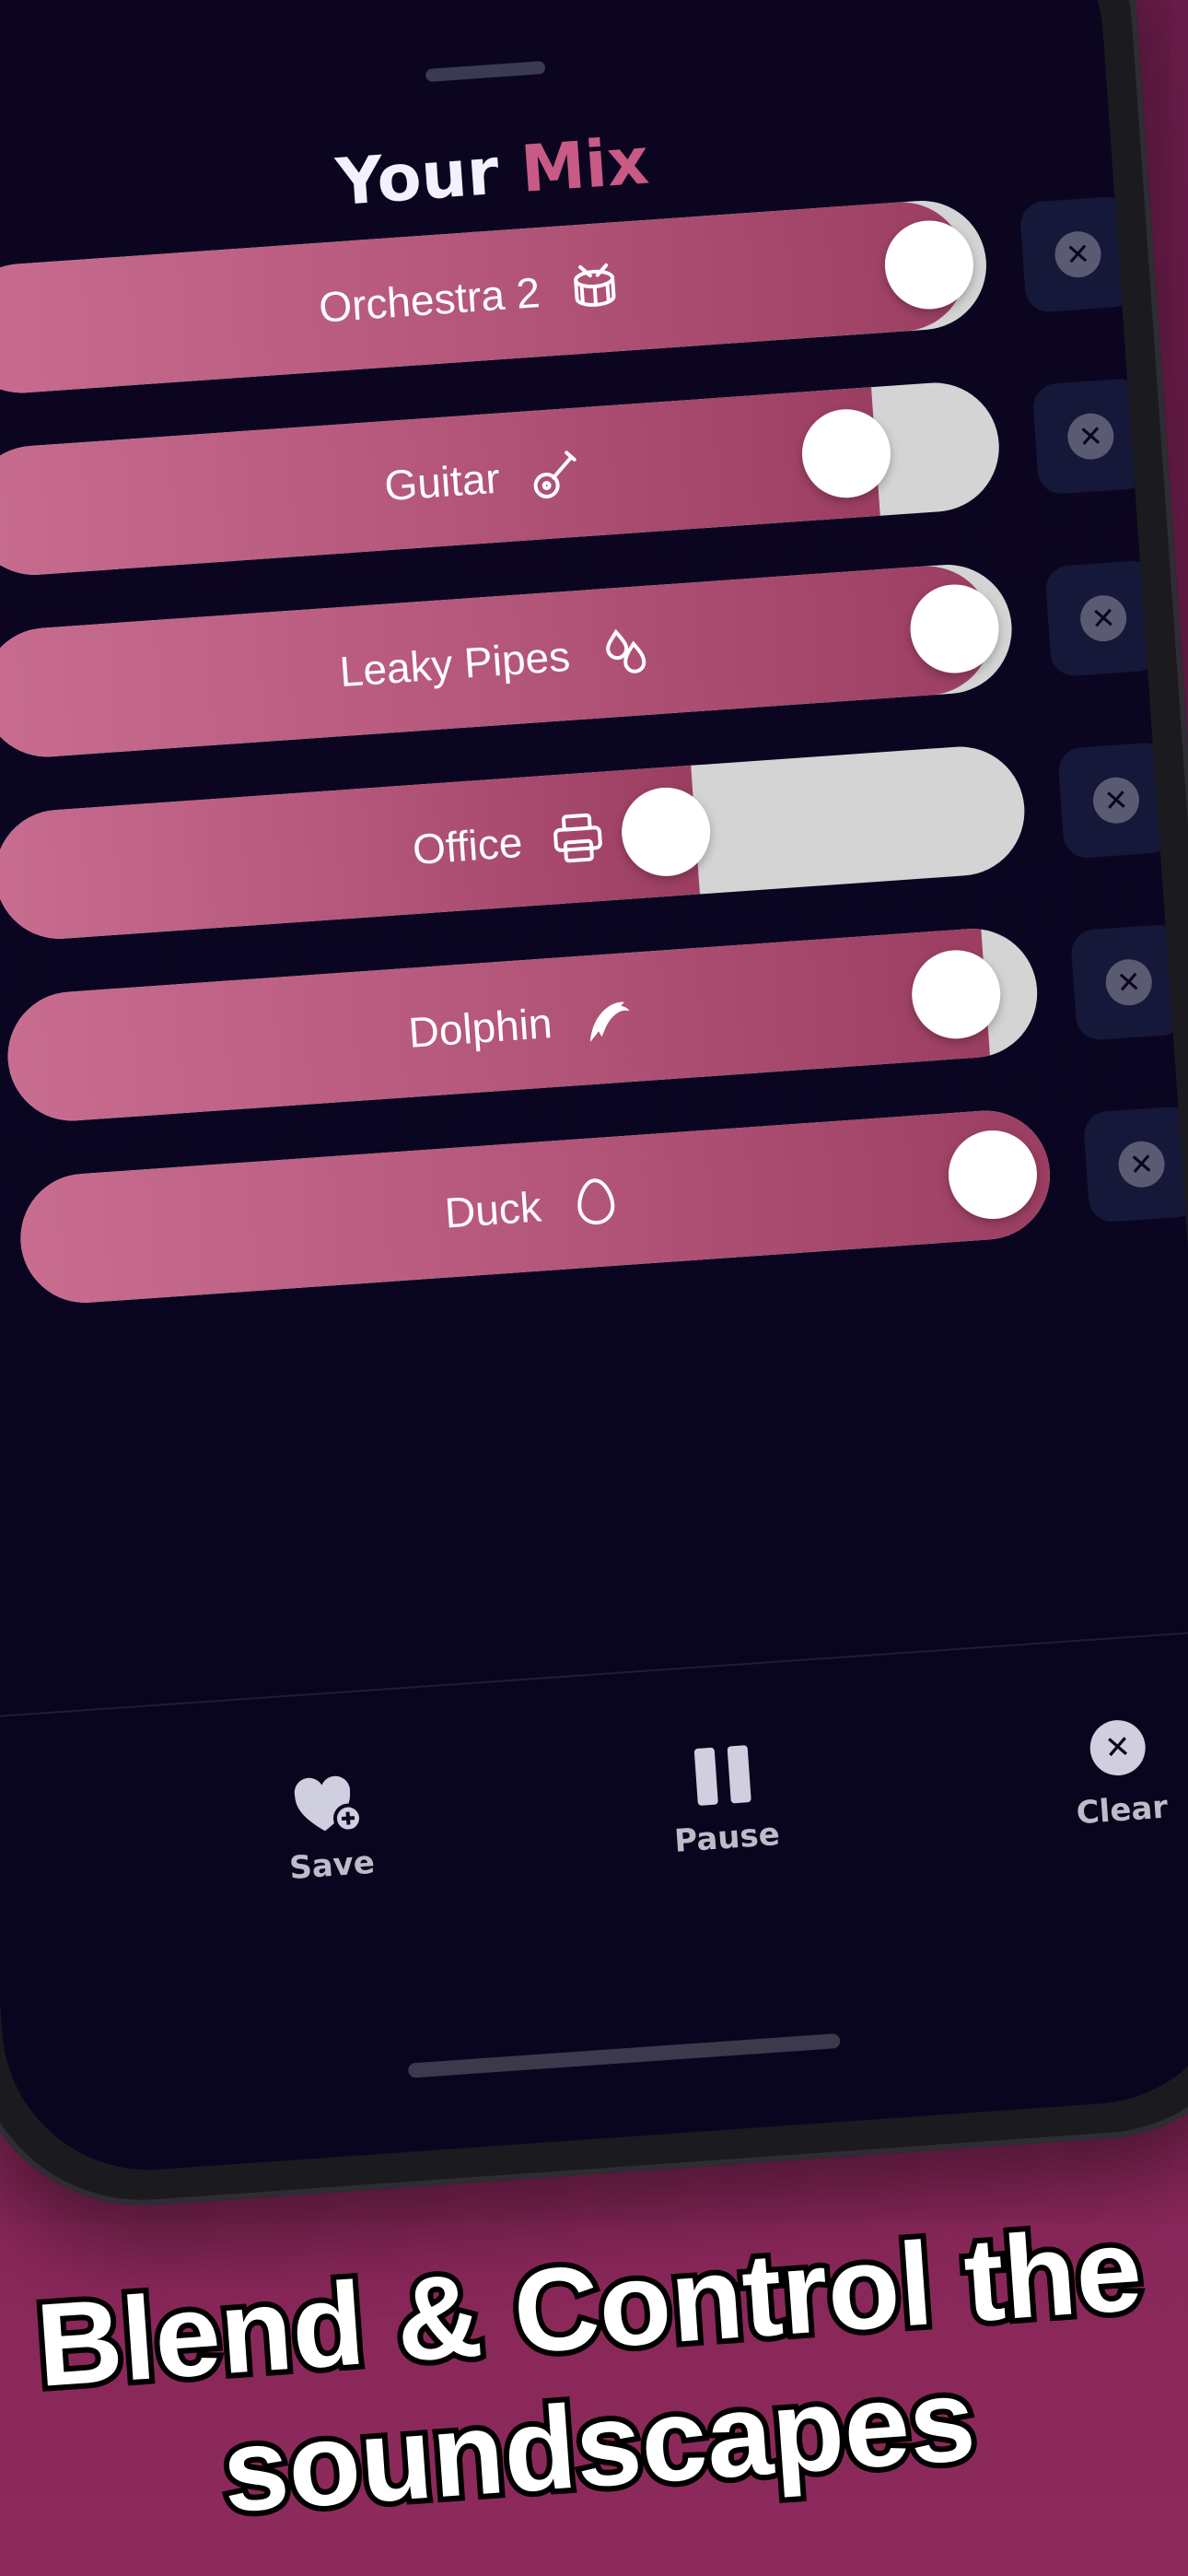 This screenshot has height=2576, width=1188. What do you see at coordinates (577, 838) in the screenshot?
I see `printer-icon` at bounding box center [577, 838].